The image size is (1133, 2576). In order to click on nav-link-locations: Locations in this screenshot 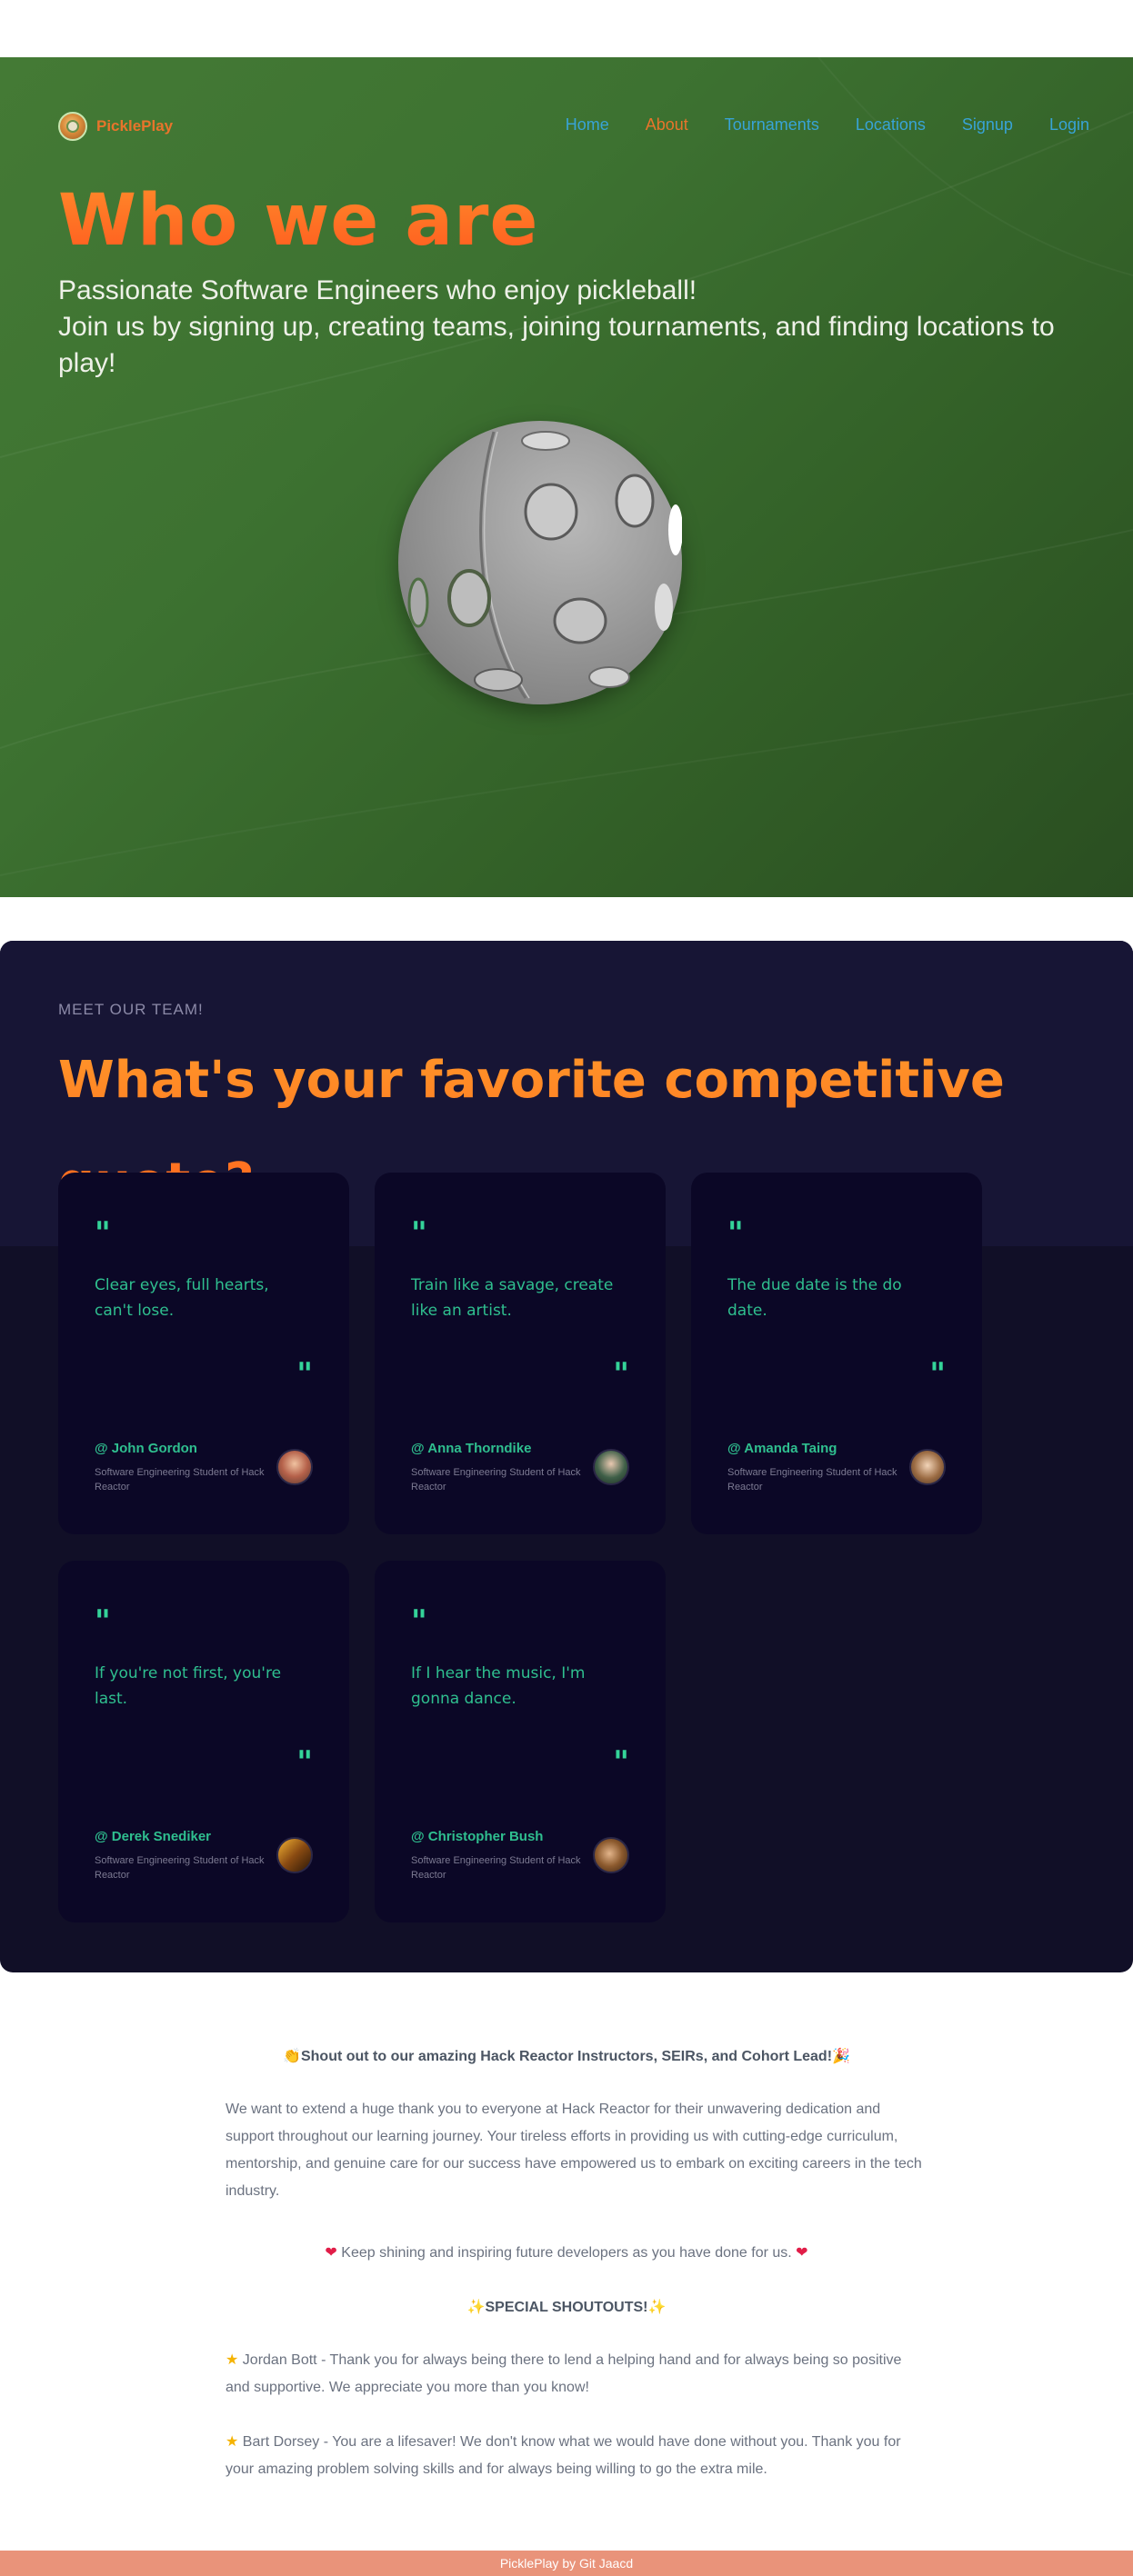, I will do `click(891, 125)`.